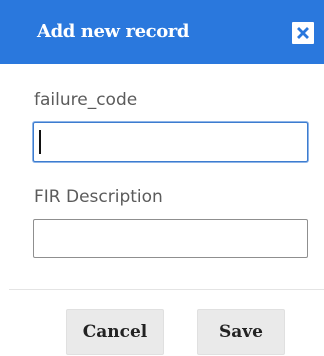 Image resolution: width=324 pixels, height=356 pixels. Describe the element at coordinates (86, 100) in the screenshot. I see `failure-code-label: failure_code` at that location.